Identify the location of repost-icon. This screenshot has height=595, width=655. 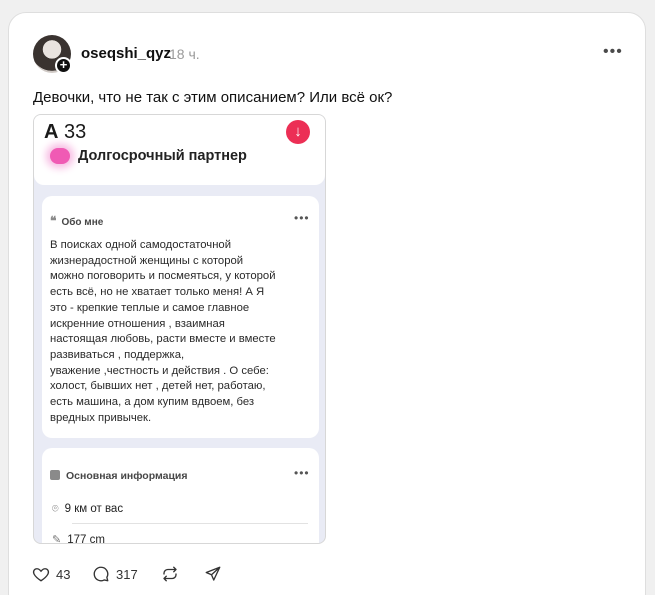
(170, 574).